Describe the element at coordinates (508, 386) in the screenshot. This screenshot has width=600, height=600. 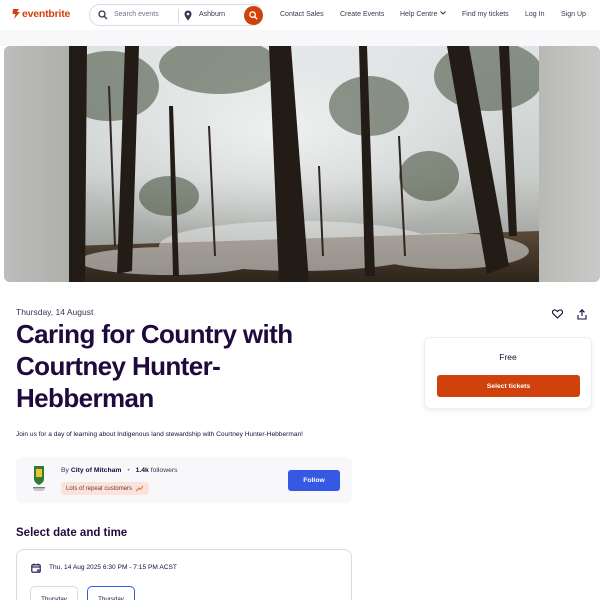
I see `select-tickets-button: Select tickets` at that location.